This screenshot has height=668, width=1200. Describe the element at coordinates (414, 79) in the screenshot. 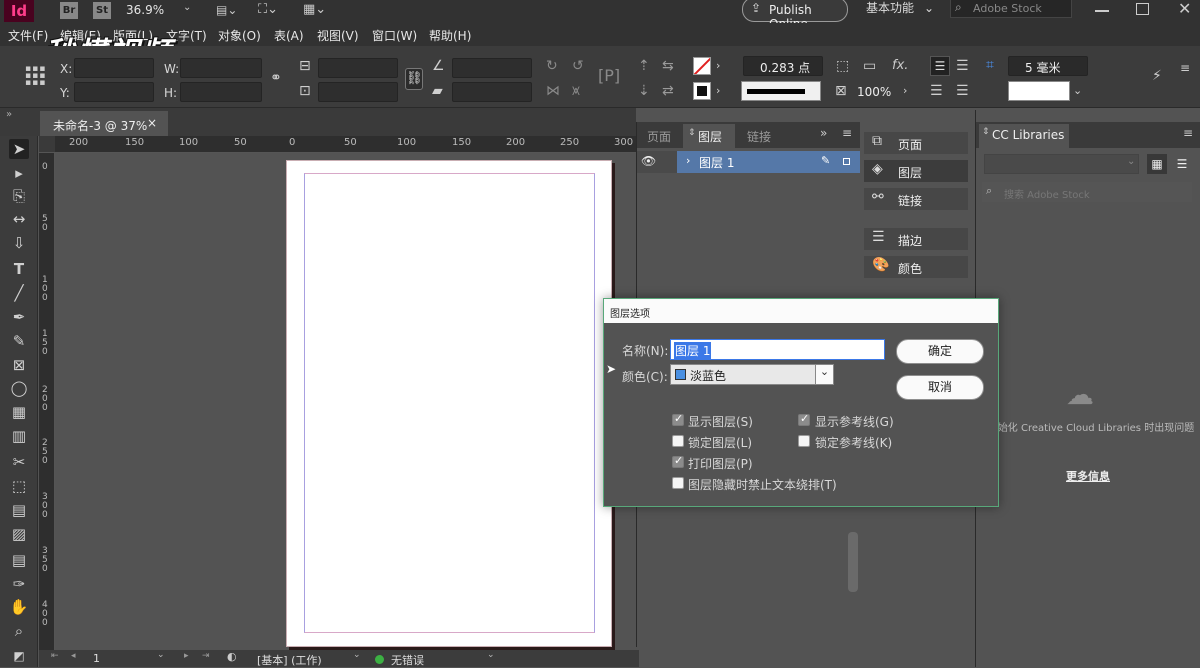

I see `link-scale-icon: ⛓` at that location.